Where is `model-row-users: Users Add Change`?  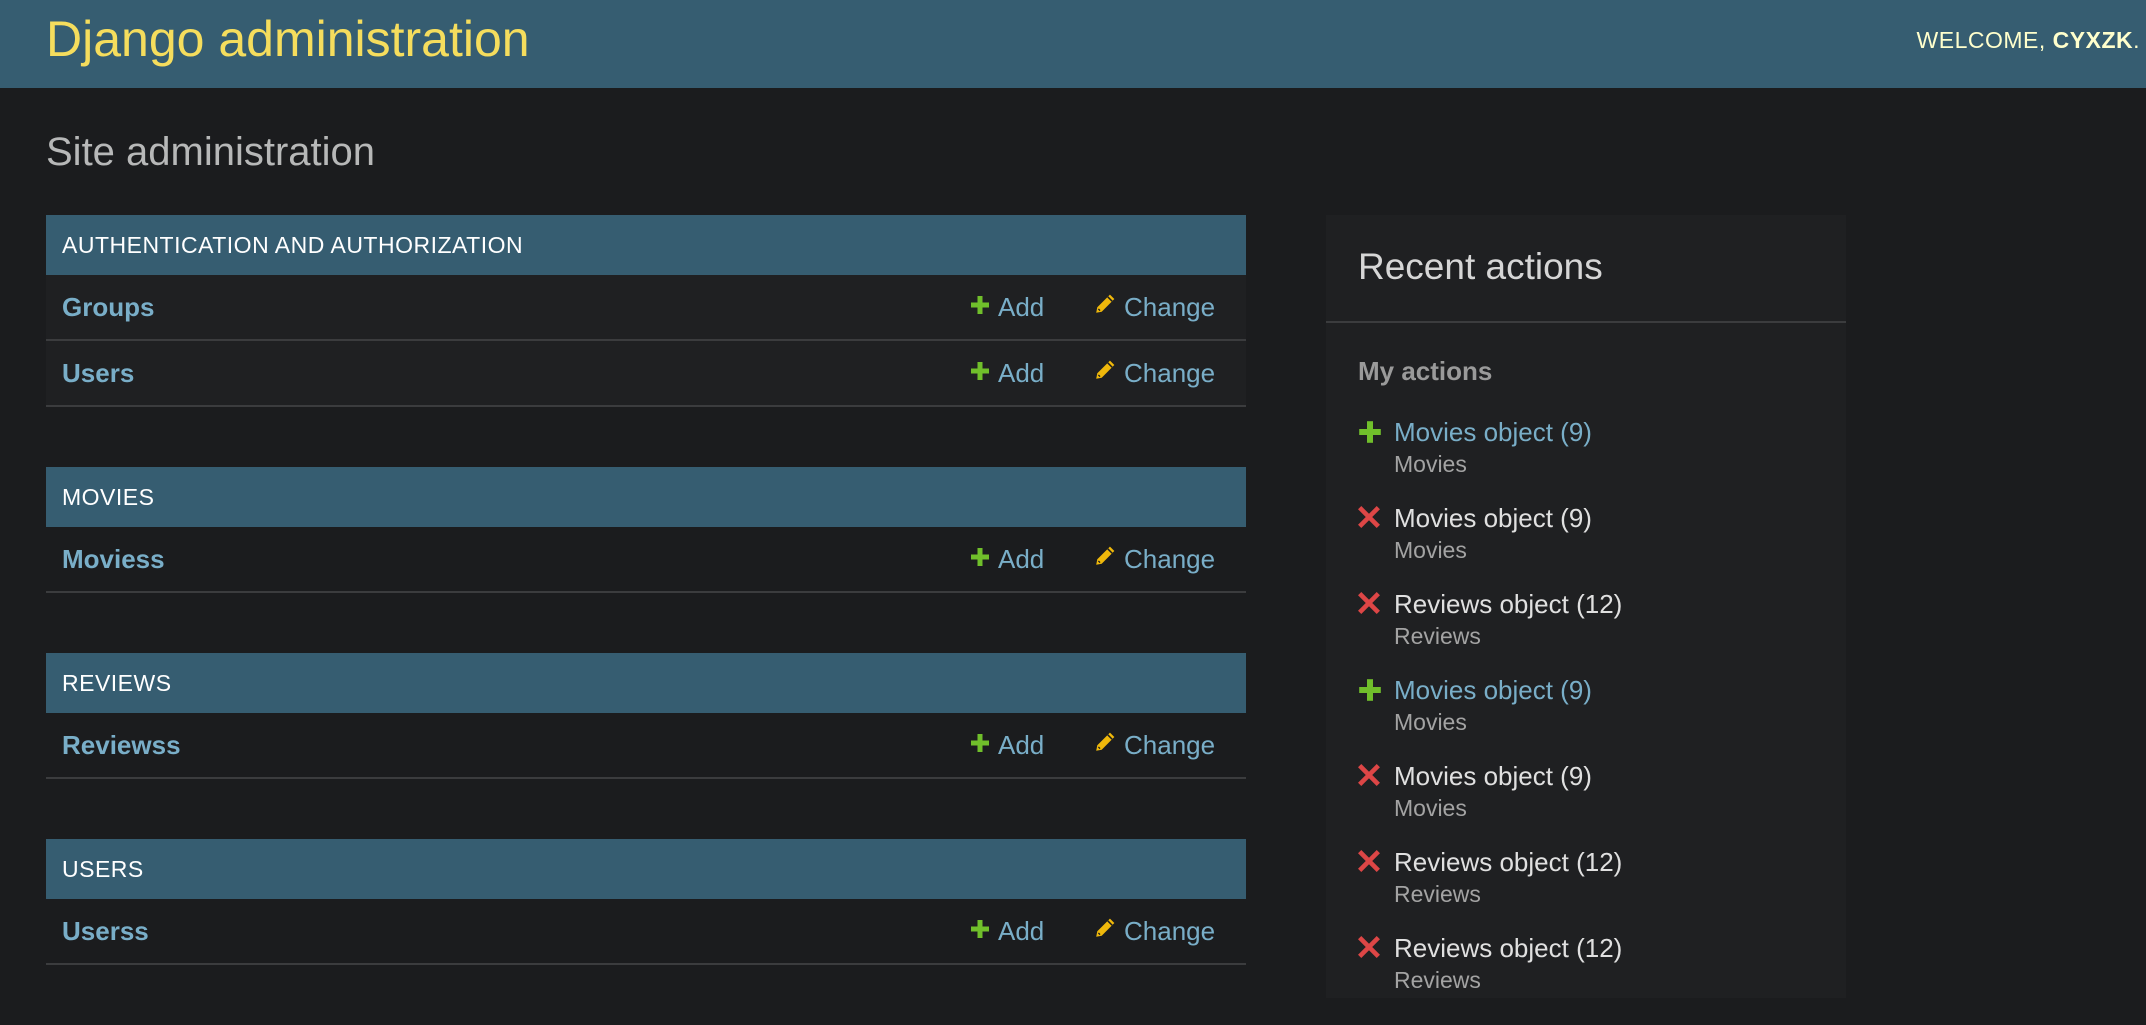 model-row-users: Users Add Change is located at coordinates (646, 374).